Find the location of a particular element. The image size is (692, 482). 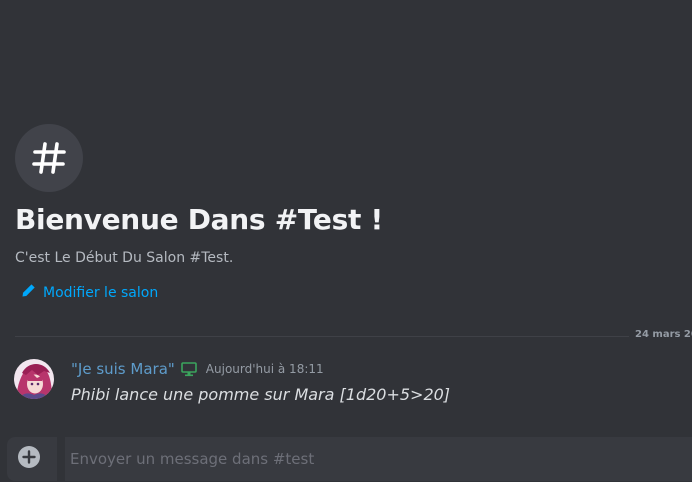

message-header: "Je suis Mara" Aujourd'hui à 18:11 is located at coordinates (197, 369).